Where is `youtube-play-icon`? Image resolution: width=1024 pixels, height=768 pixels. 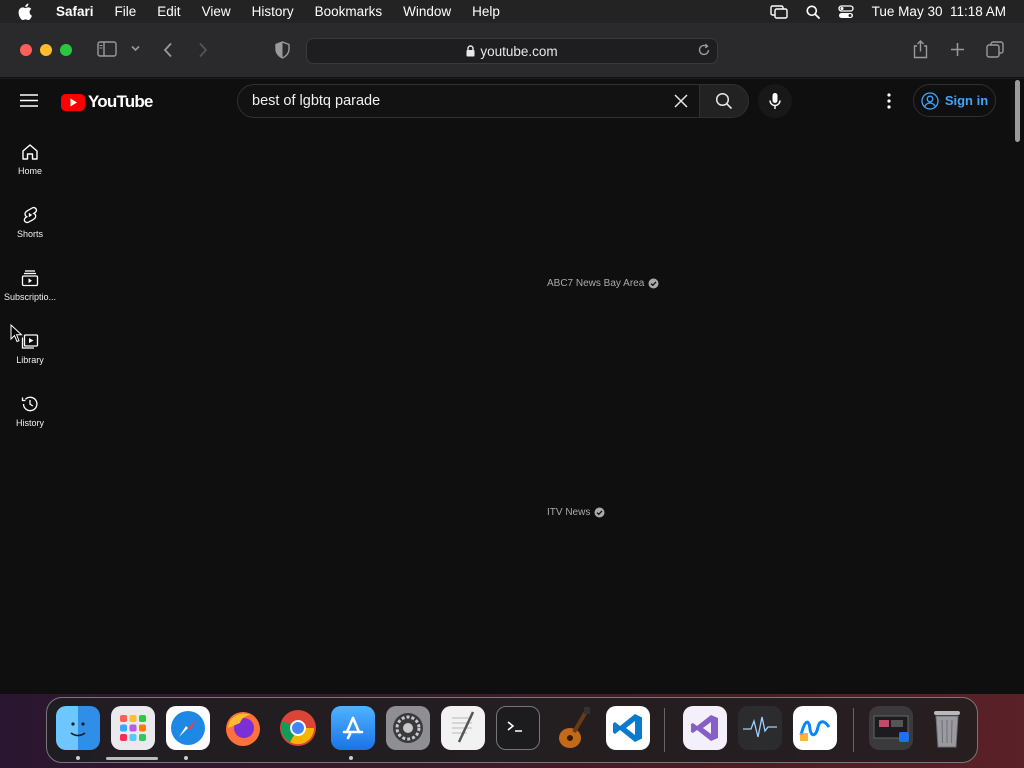 youtube-play-icon is located at coordinates (73, 102).